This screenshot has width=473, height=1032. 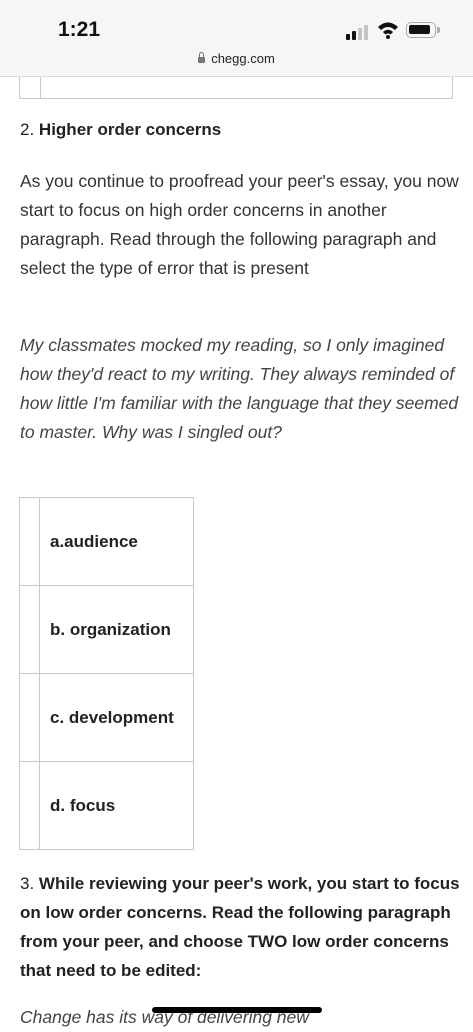 What do you see at coordinates (243, 58) in the screenshot?
I see `url-text: chegg.com` at bounding box center [243, 58].